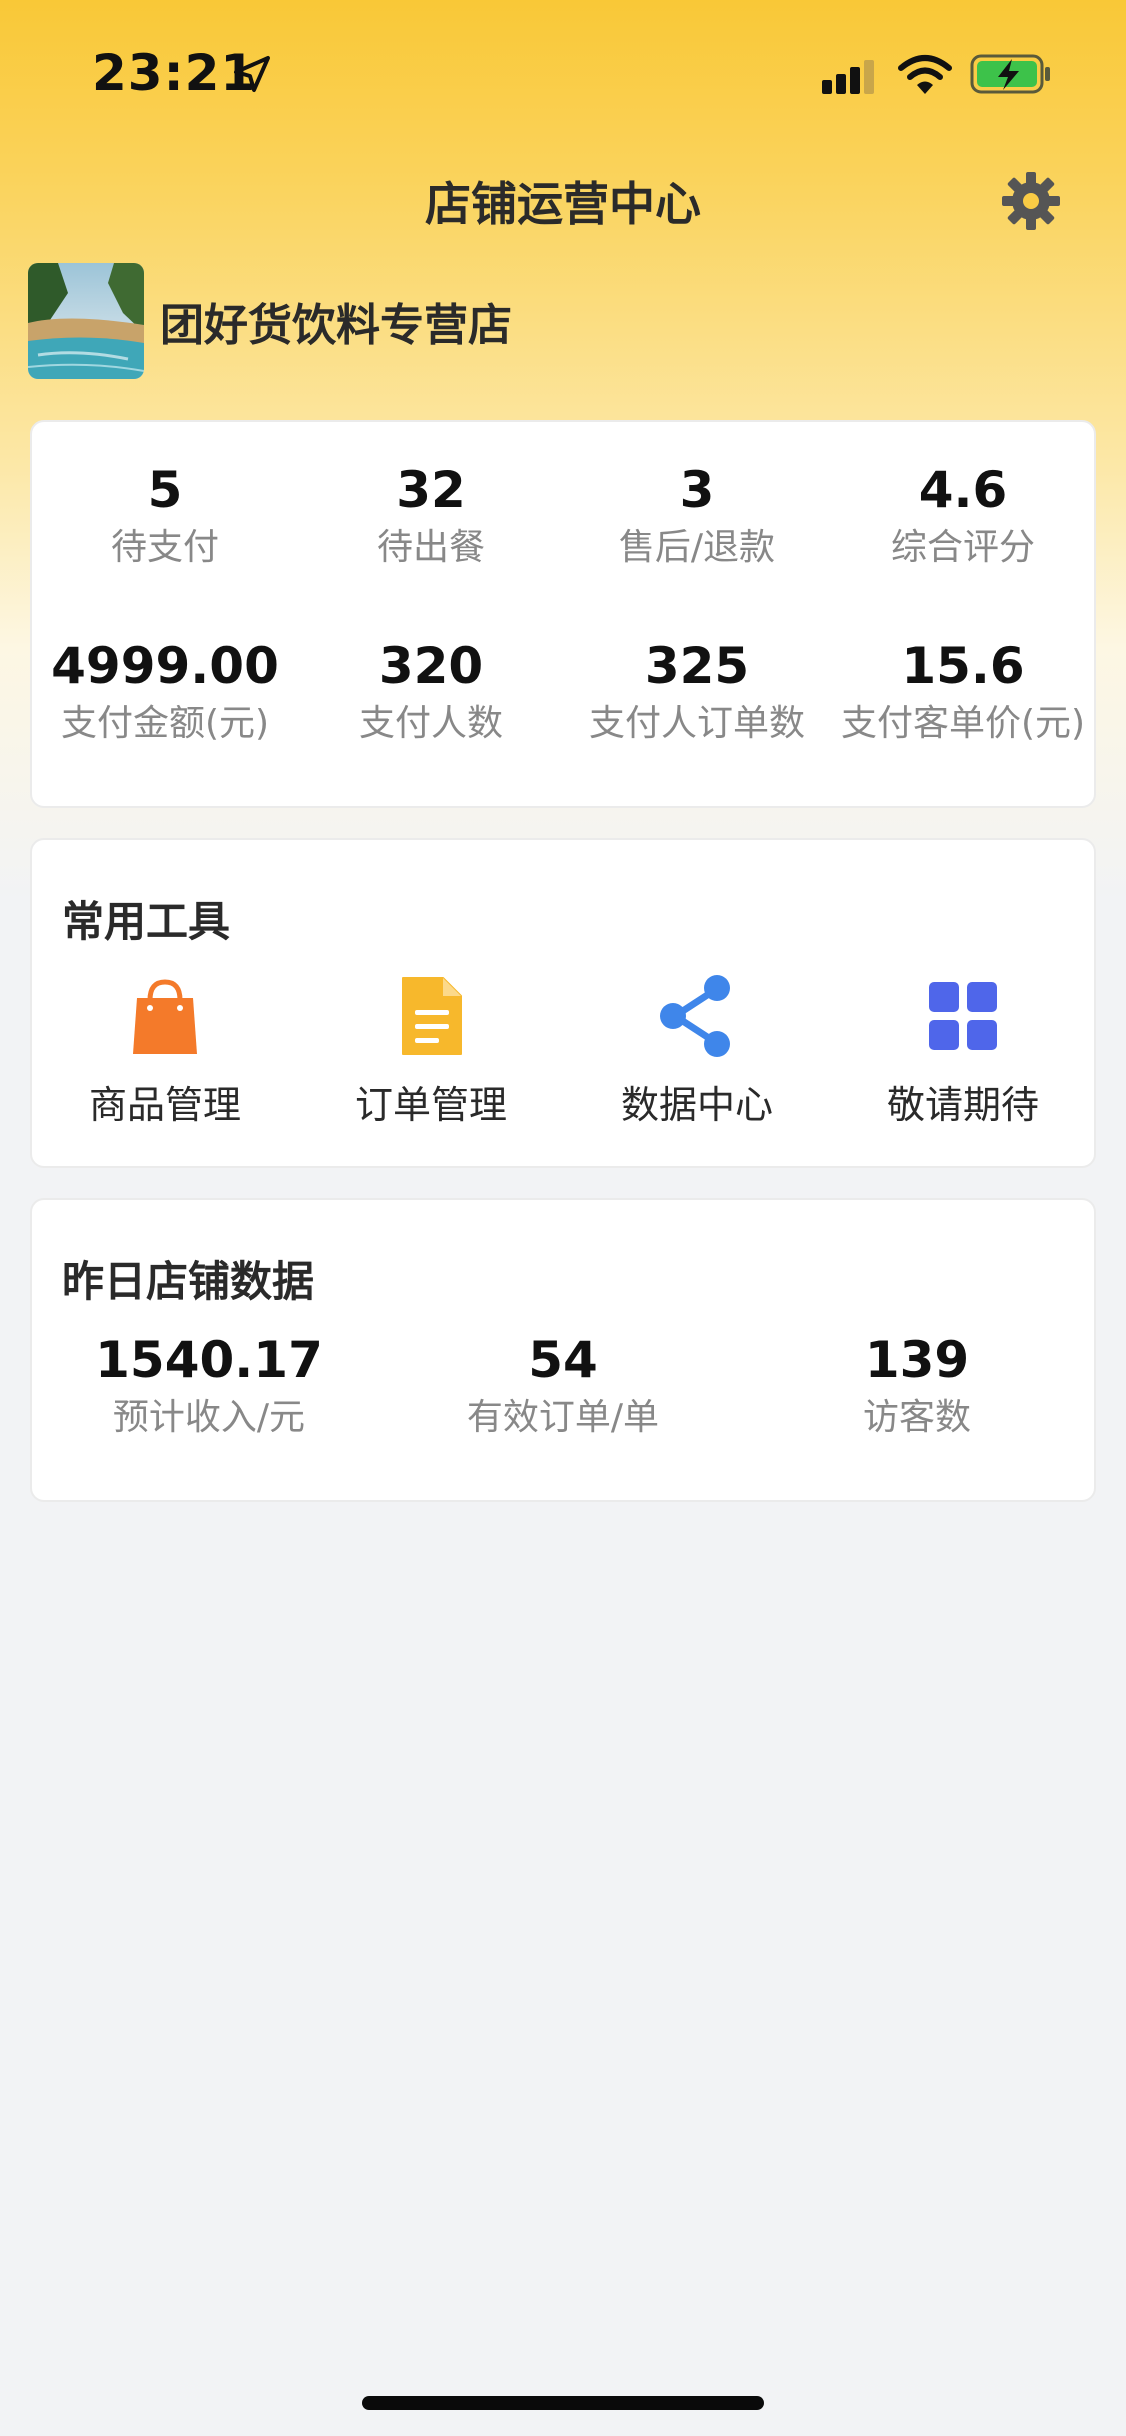 The width and height of the screenshot is (1126, 2436). Describe the element at coordinates (563, 1417) in the screenshot. I see `stat-label: 有效订单/单` at that location.